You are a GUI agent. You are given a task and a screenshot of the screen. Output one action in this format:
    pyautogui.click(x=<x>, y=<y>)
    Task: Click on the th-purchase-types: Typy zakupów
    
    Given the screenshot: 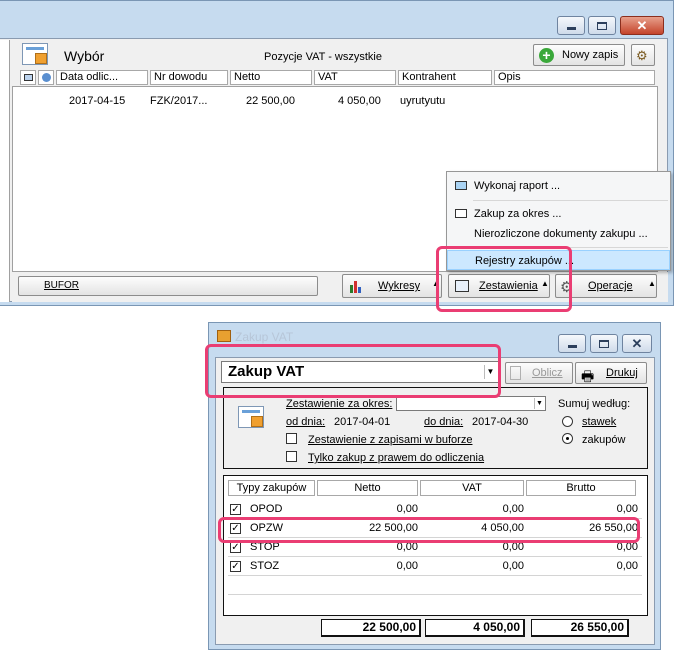 What is the action you would take?
    pyautogui.click(x=271, y=488)
    